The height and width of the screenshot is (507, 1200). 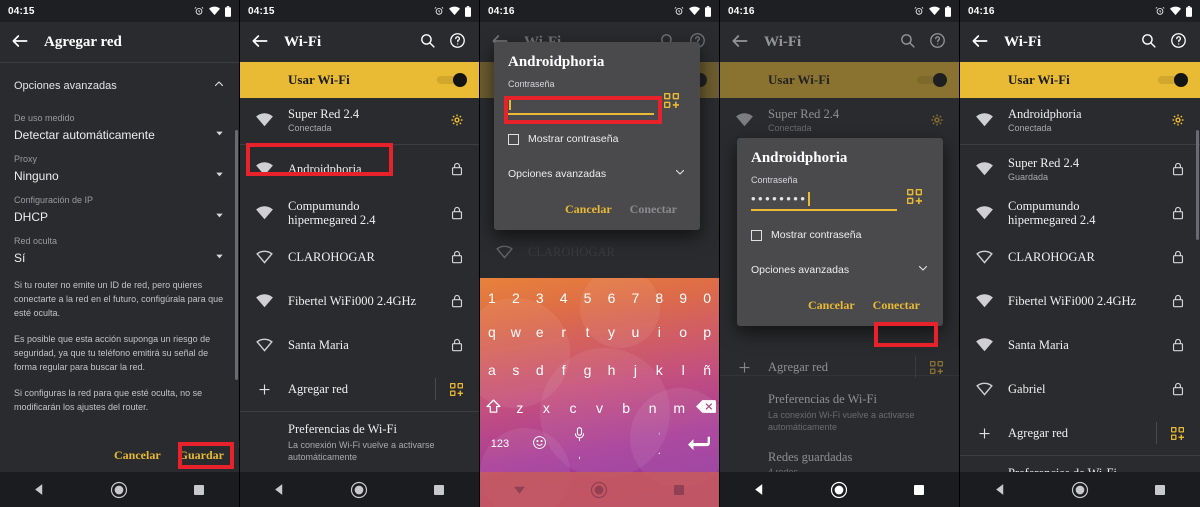 I want to click on key-0: 0, so click(x=707, y=298).